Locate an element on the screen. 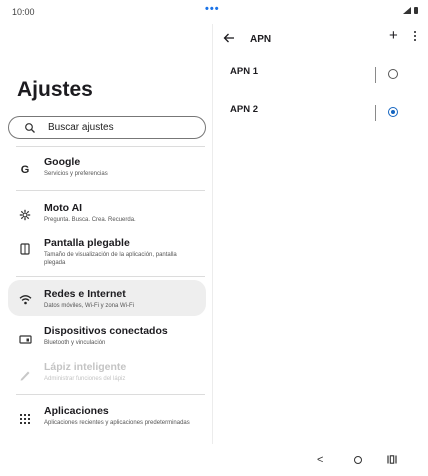 This screenshot has width=428, height=476. svg-text: G is located at coordinates (25, 169).